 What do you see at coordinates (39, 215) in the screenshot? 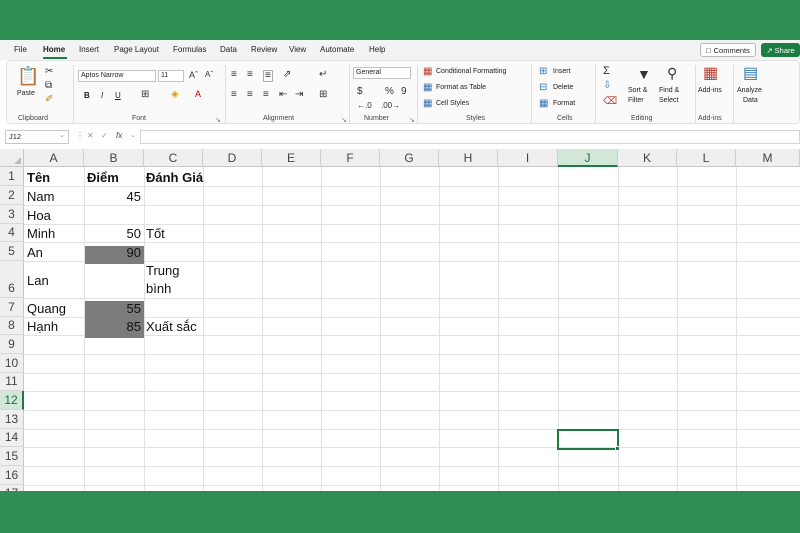
I see `cell-a3: Hoa` at bounding box center [39, 215].